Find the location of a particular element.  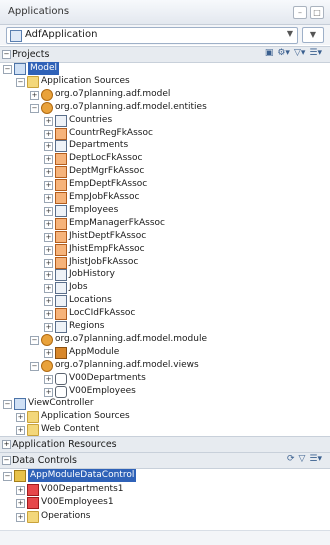

tree-item-entity: + EmpJobFkAssoc is located at coordinates (165, 197).